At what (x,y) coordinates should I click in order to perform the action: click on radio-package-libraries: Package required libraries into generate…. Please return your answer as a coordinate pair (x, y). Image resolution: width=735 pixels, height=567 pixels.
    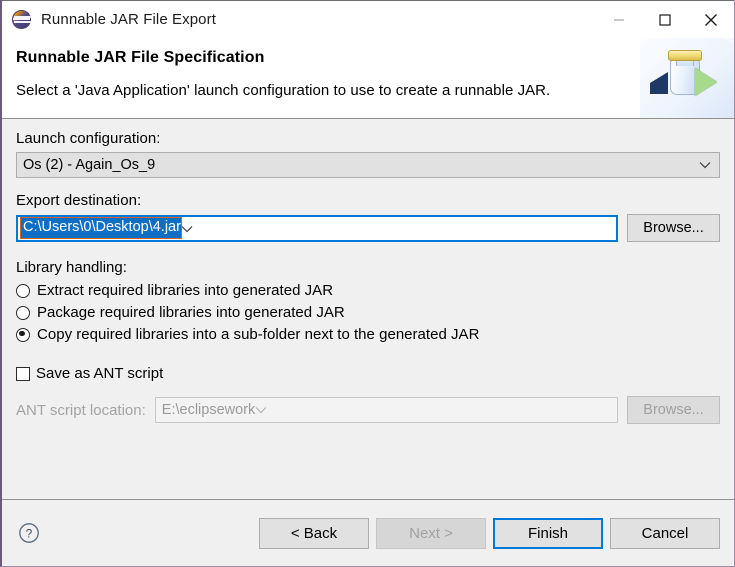
    Looking at the image, I should click on (368, 312).